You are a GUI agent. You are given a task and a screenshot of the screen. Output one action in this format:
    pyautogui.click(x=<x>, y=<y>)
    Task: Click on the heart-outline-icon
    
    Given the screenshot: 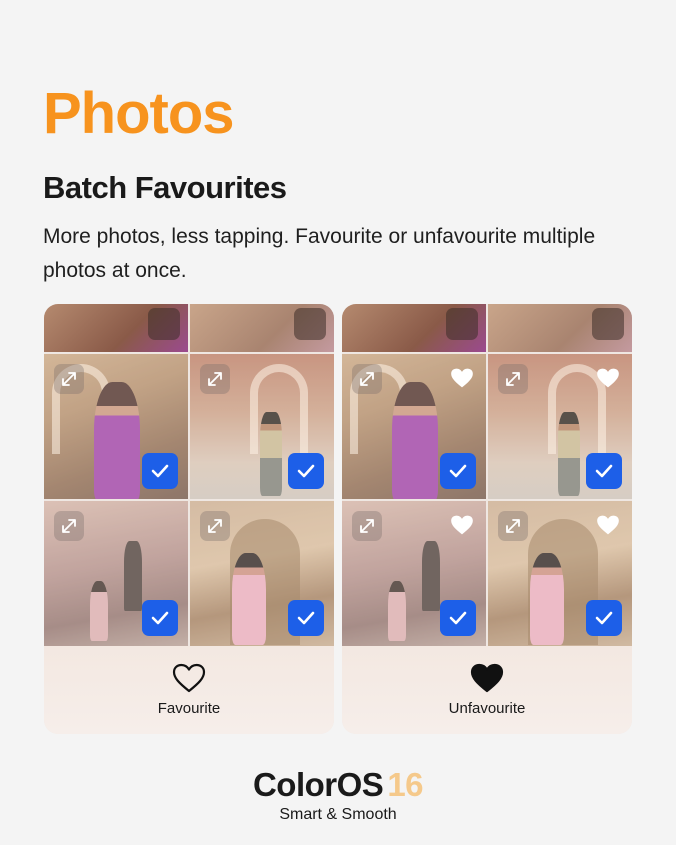 What is the action you would take?
    pyautogui.click(x=189, y=678)
    